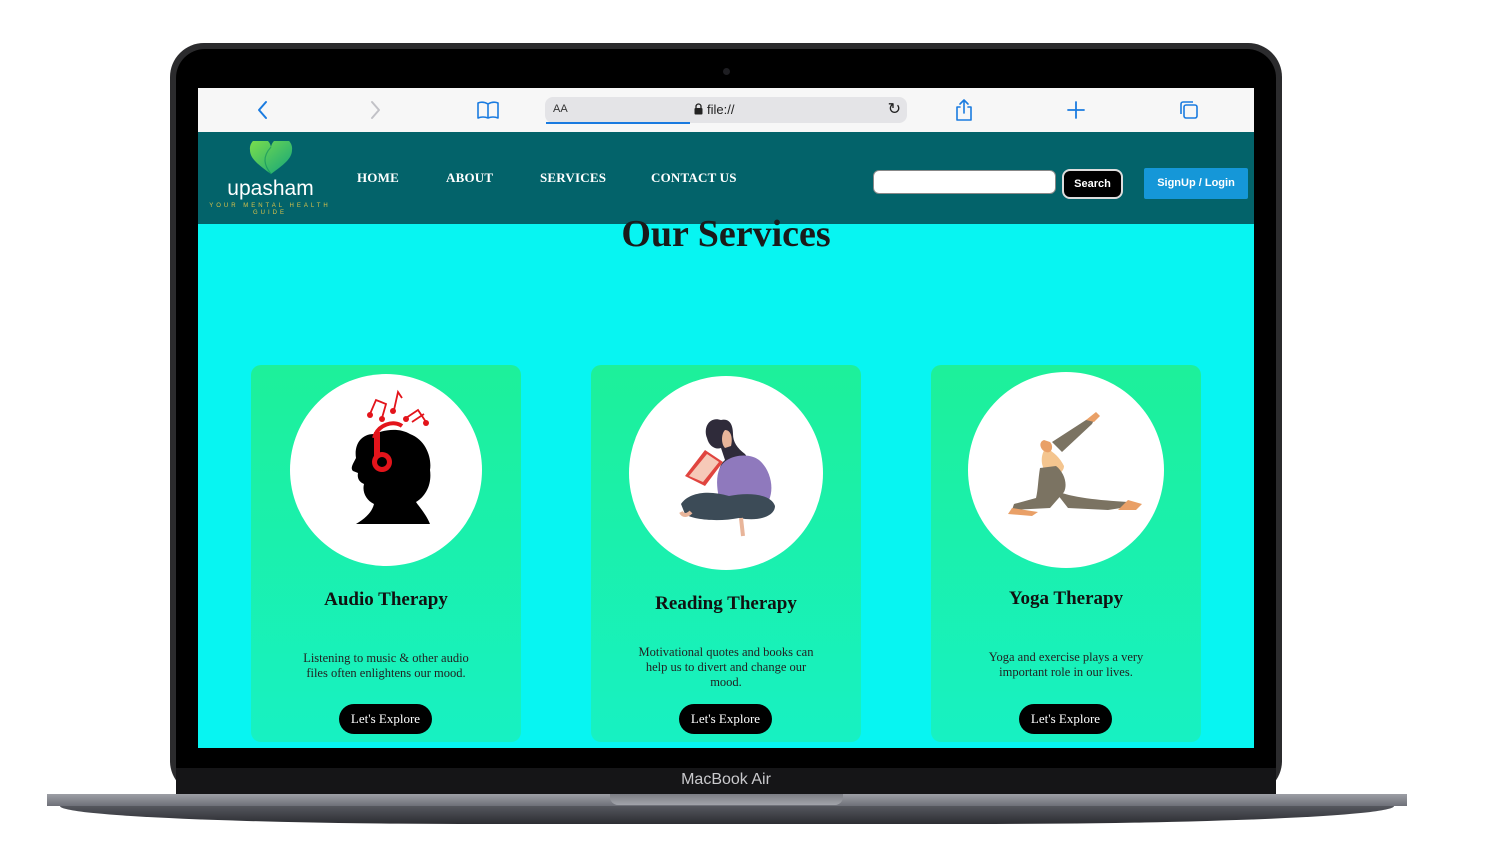  What do you see at coordinates (1196, 183) in the screenshot?
I see `signup-login-button: SignUp / Login` at bounding box center [1196, 183].